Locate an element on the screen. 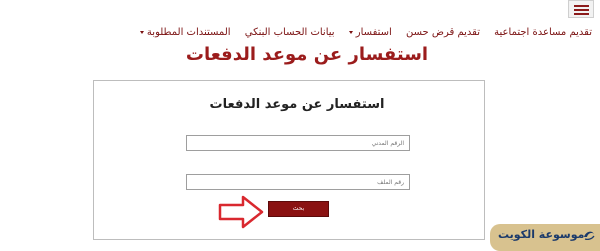 Image resolution: width=600 pixels, height=251 pixels. nav-item-label: تقديم مساعدة اجتماعية is located at coordinates (543, 32).